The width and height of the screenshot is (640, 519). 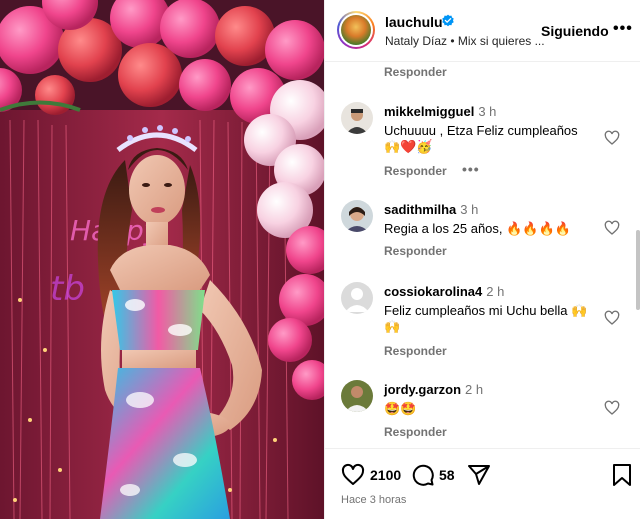 What do you see at coordinates (638, 270) in the screenshot?
I see `scrollbar-thumb` at bounding box center [638, 270].